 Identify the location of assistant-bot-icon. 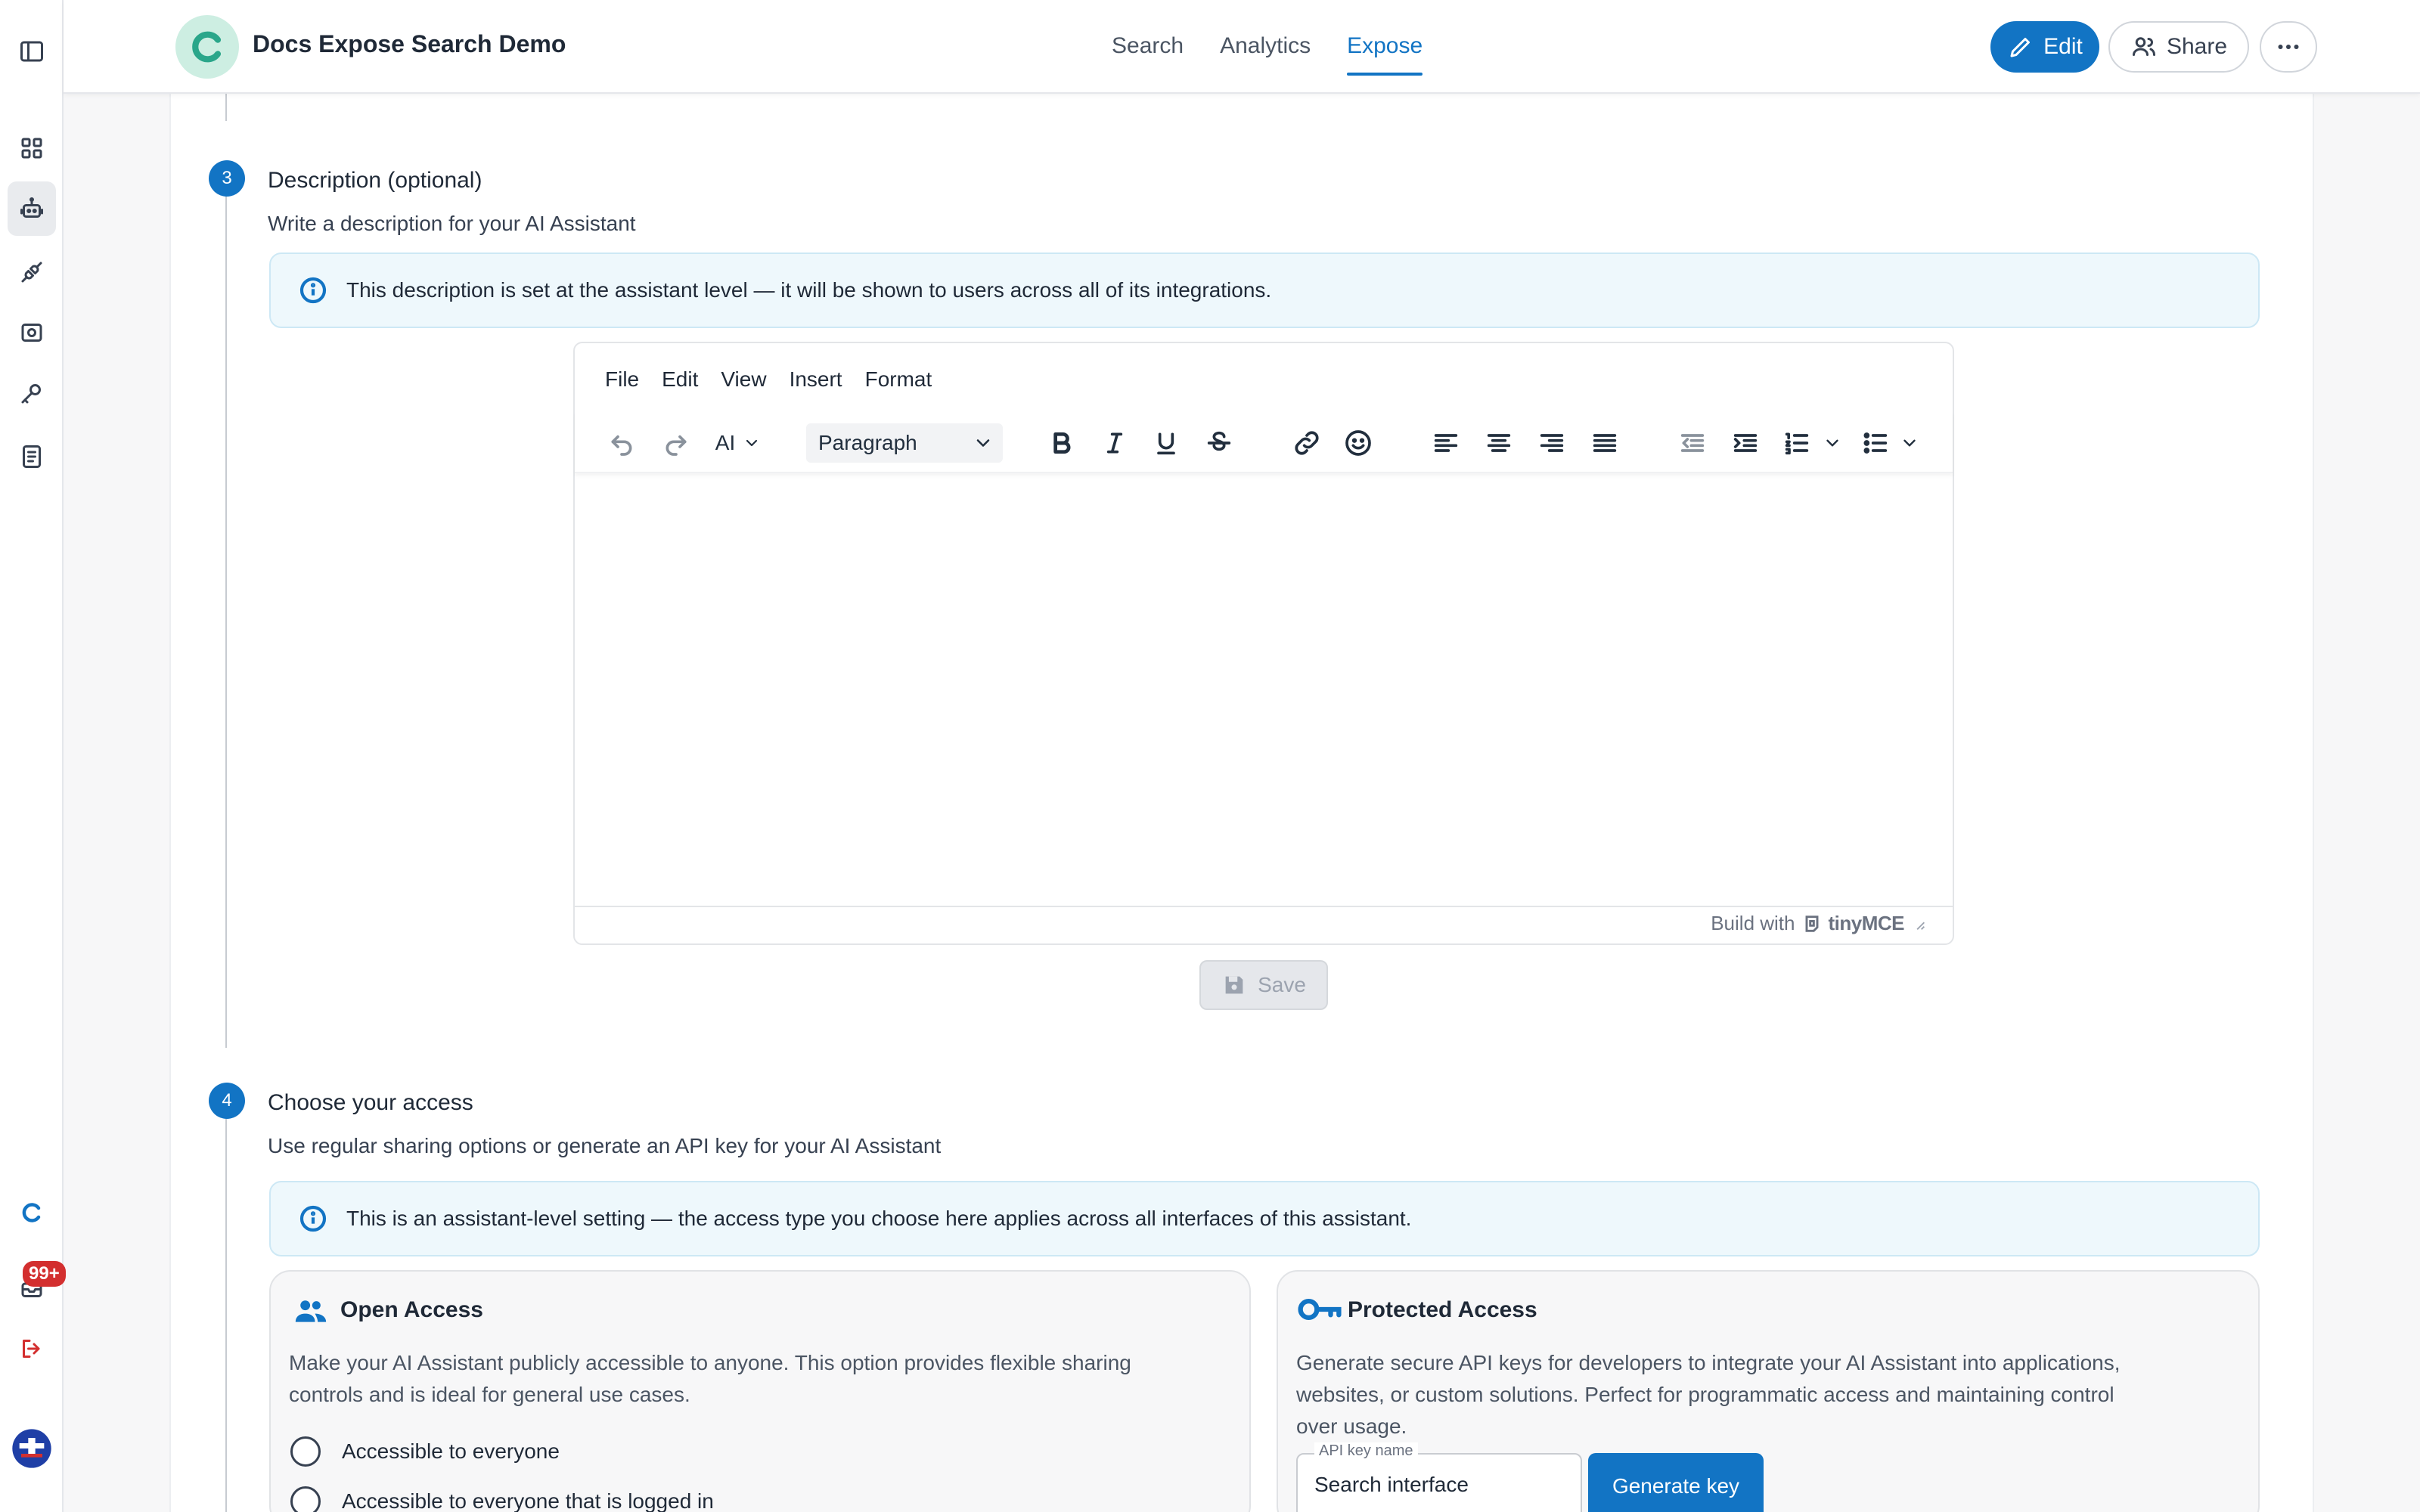
(32, 208).